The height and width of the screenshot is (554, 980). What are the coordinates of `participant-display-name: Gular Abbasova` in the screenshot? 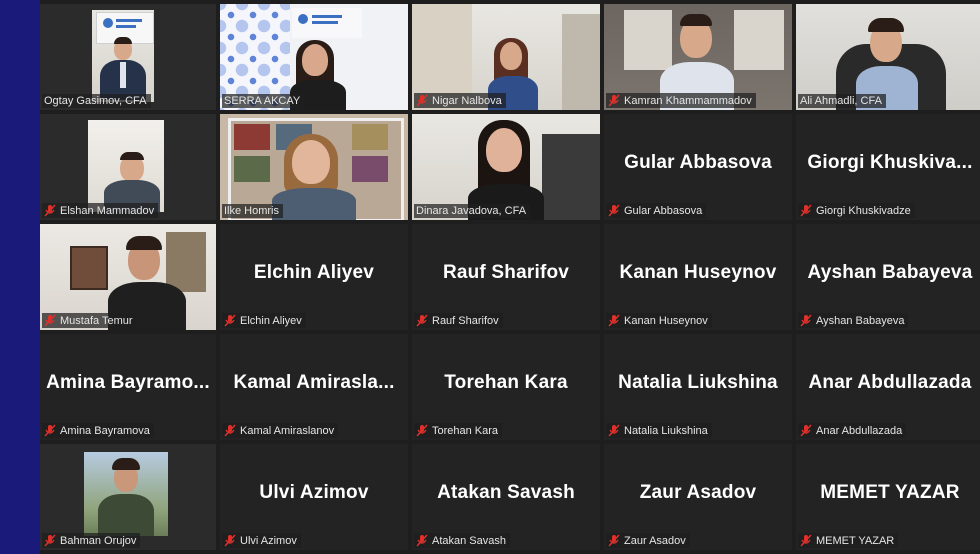 It's located at (698, 162).